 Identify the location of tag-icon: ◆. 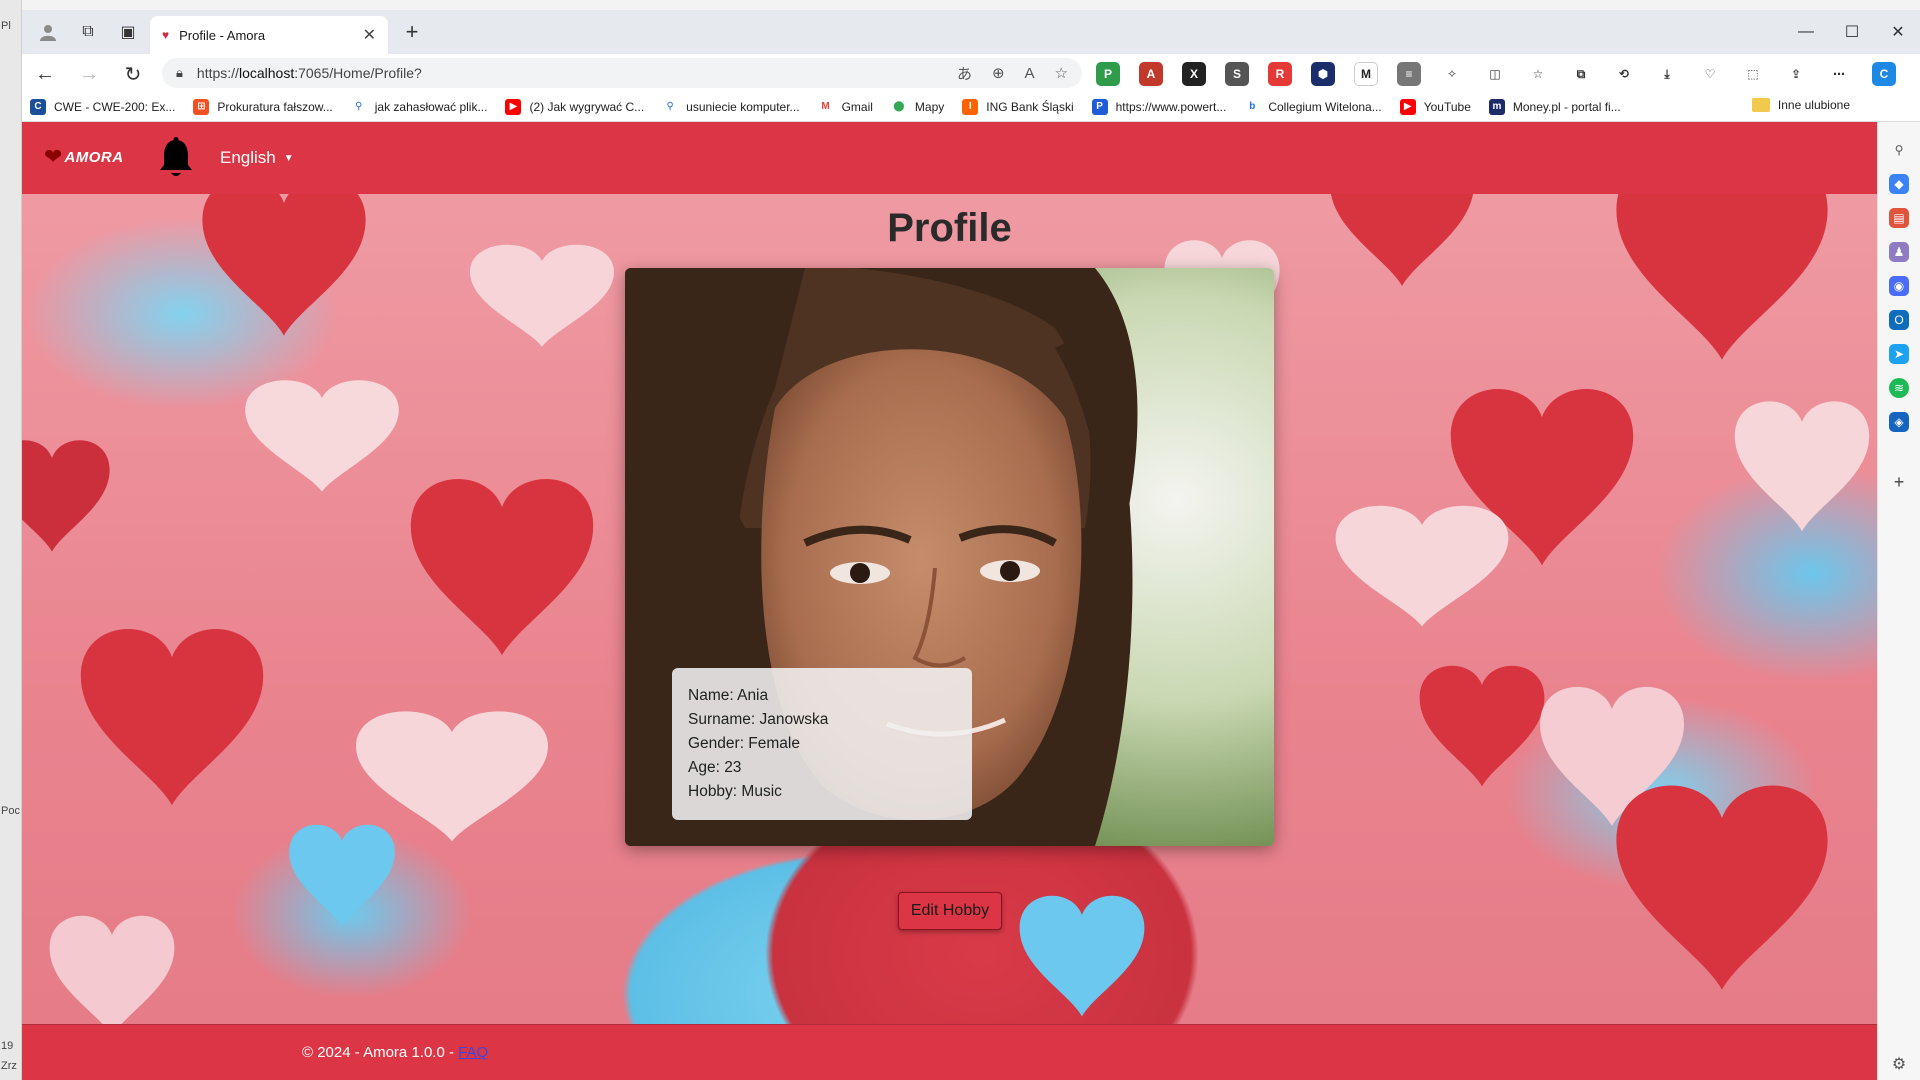
(1899, 184).